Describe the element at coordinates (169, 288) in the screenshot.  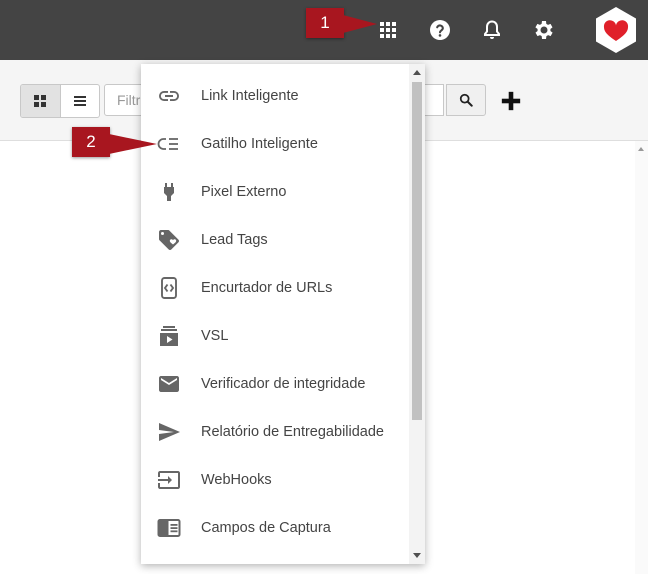
I see `shortener-icon` at that location.